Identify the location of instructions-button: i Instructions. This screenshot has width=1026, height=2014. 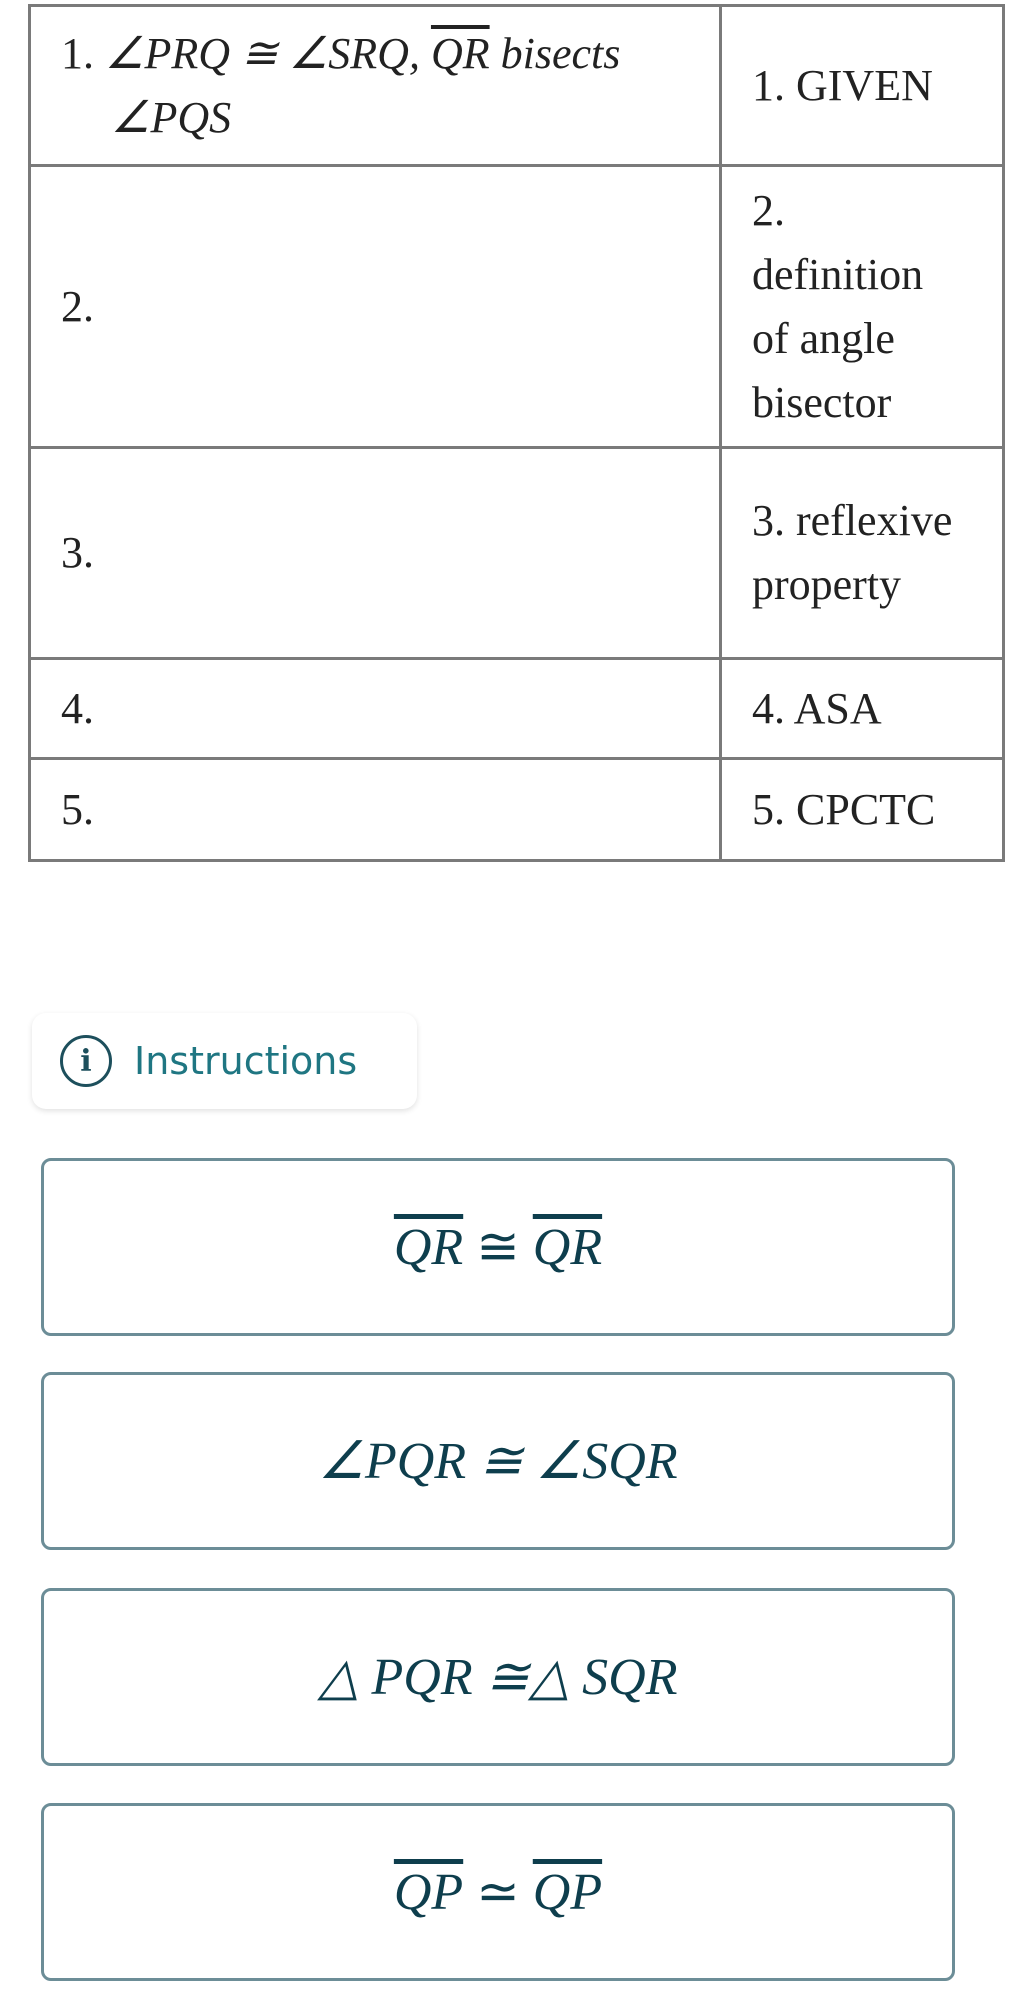
(224, 1061).